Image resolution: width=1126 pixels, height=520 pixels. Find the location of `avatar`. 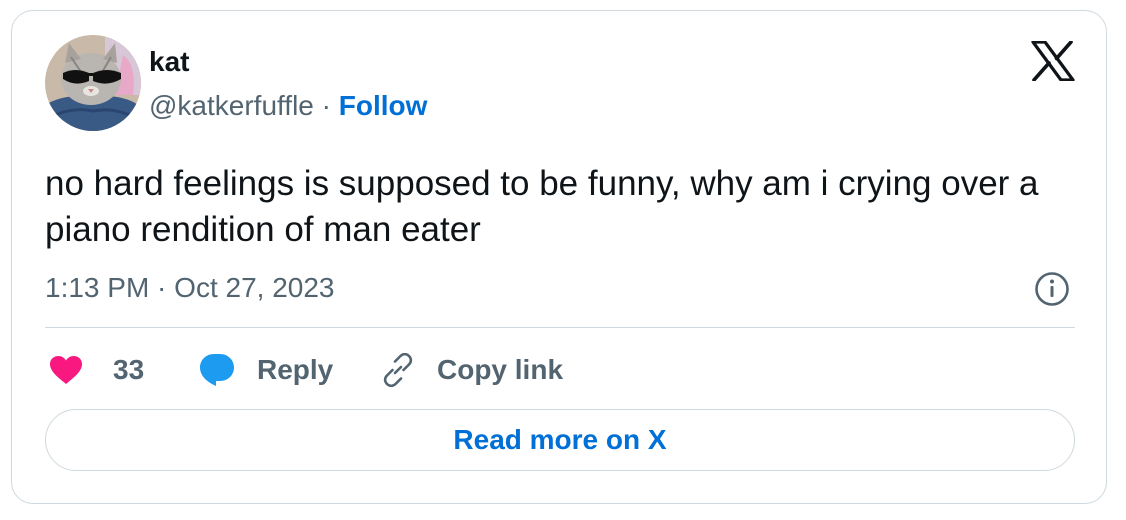

avatar is located at coordinates (93, 83).